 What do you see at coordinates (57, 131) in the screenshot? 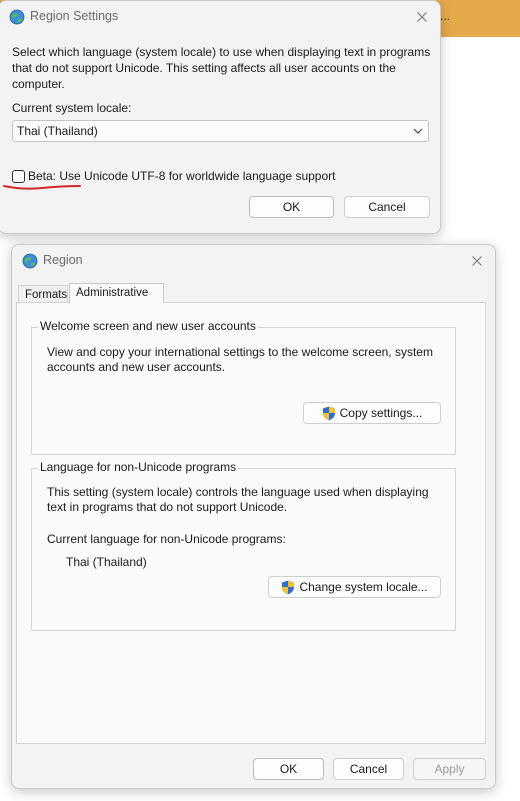
I see `system-locale-value: Thai (Thailand)` at bounding box center [57, 131].